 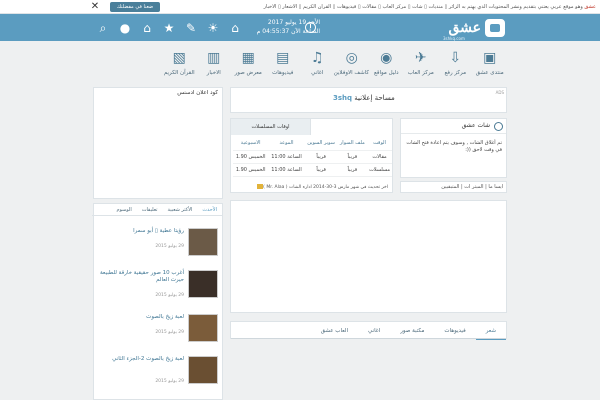 I want to click on search-icon: ⌕, so click(x=103, y=28).